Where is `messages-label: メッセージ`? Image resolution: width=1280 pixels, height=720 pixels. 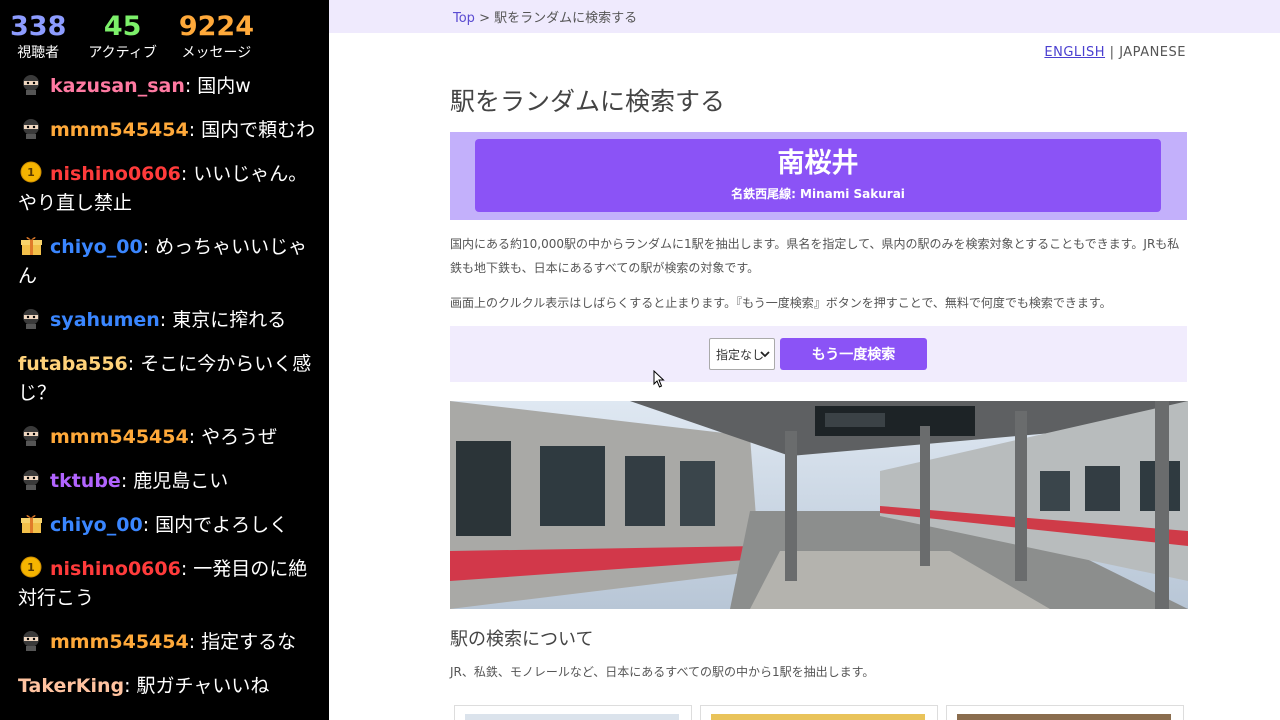 messages-label: メッセージ is located at coordinates (216, 53).